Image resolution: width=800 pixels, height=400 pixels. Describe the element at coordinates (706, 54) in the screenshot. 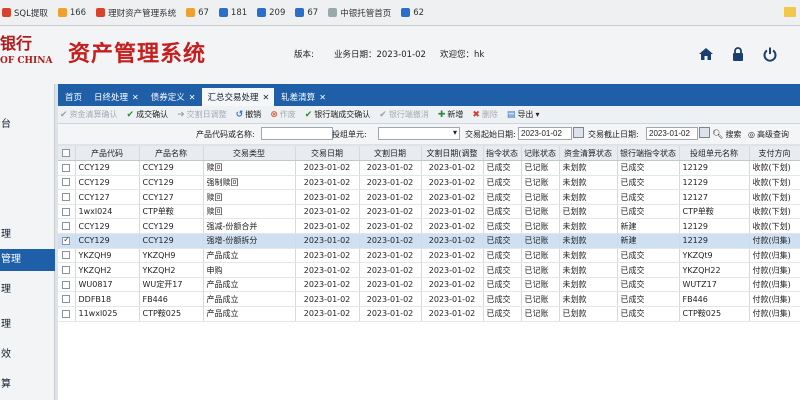

I see `home-icon` at that location.